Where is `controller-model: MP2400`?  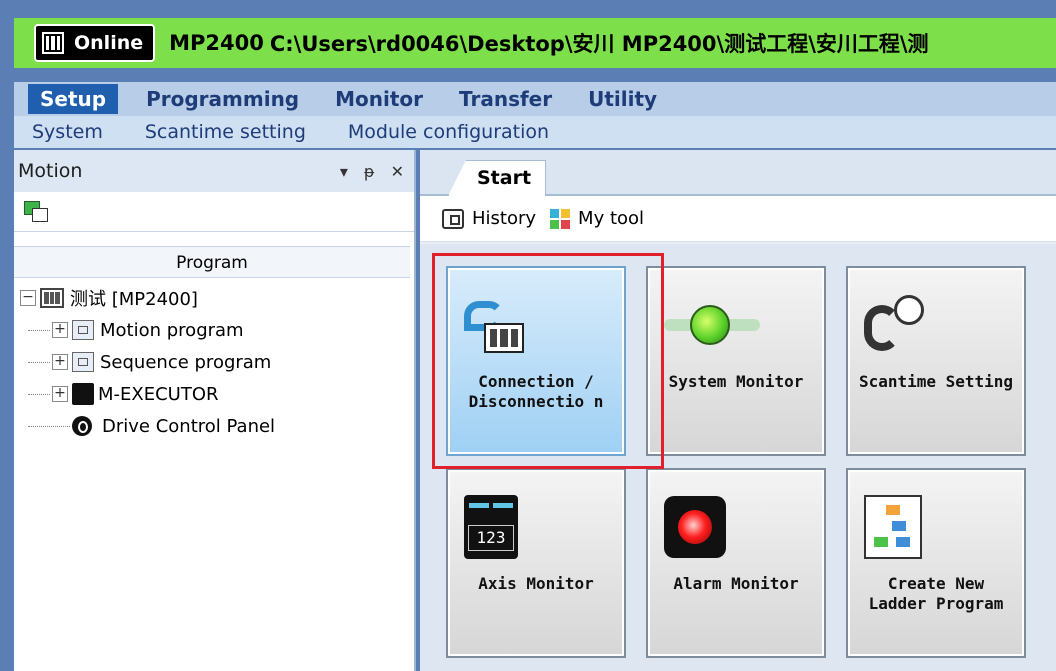
controller-model: MP2400 is located at coordinates (216, 43).